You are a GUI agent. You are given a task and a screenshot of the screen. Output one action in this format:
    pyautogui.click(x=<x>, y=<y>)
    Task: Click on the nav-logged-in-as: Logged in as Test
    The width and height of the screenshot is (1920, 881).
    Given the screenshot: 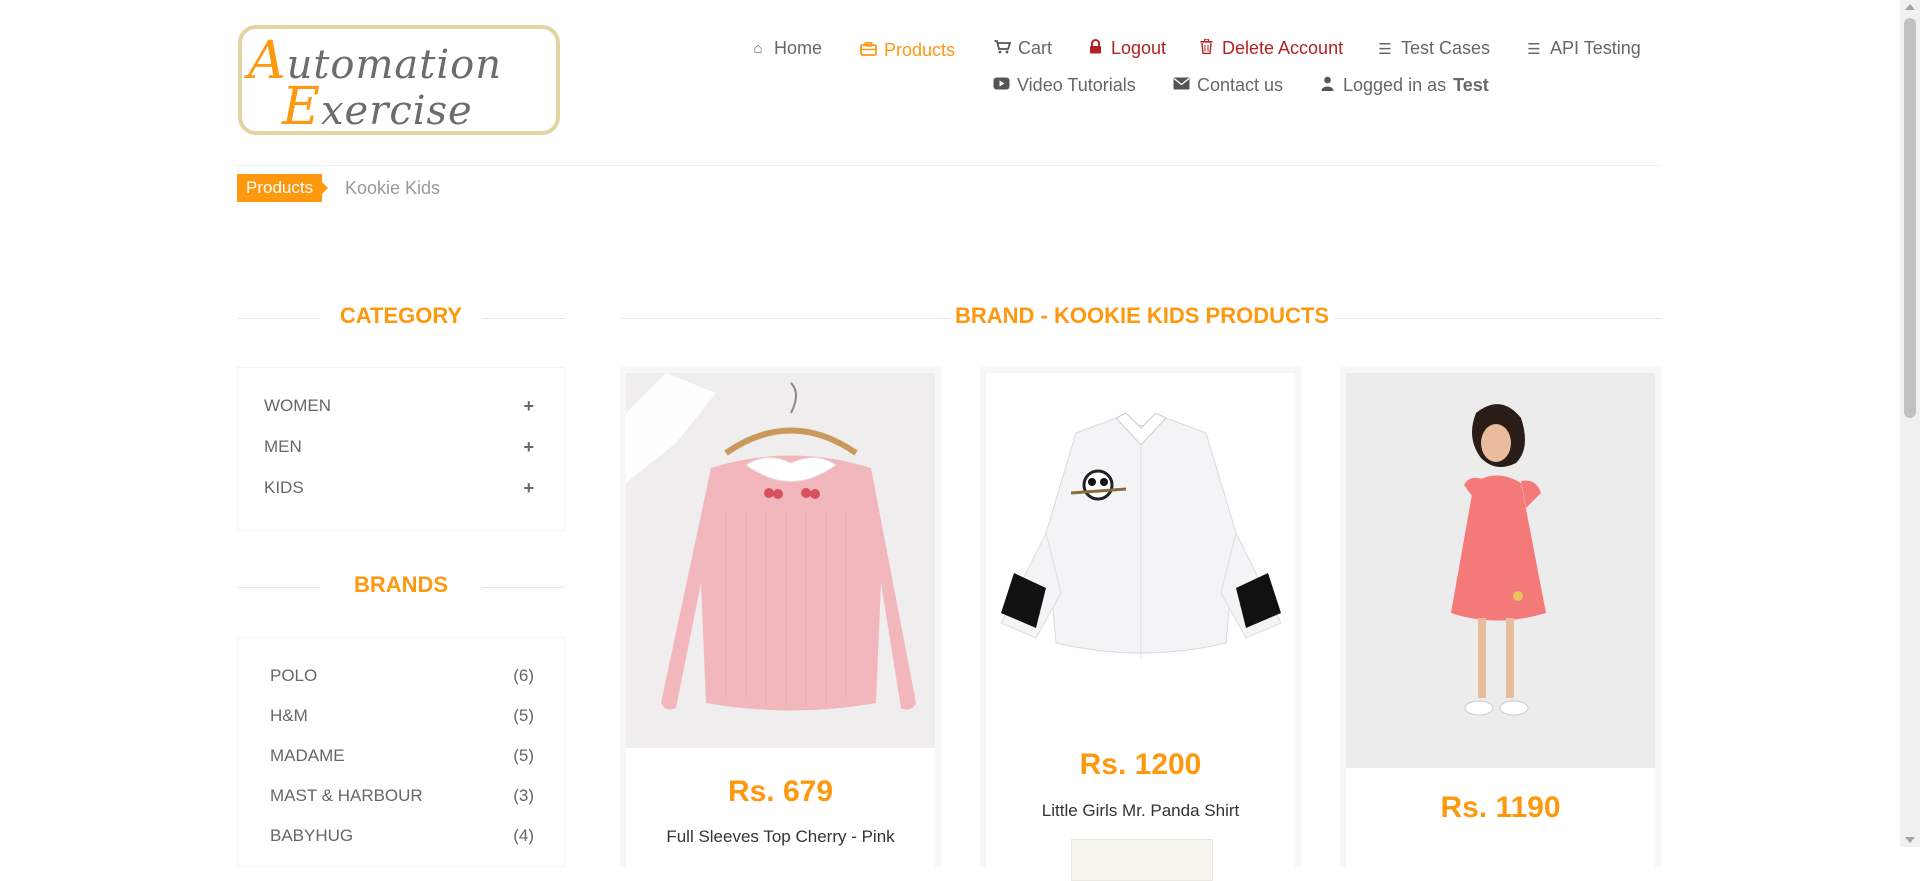 What is the action you would take?
    pyautogui.click(x=1403, y=85)
    